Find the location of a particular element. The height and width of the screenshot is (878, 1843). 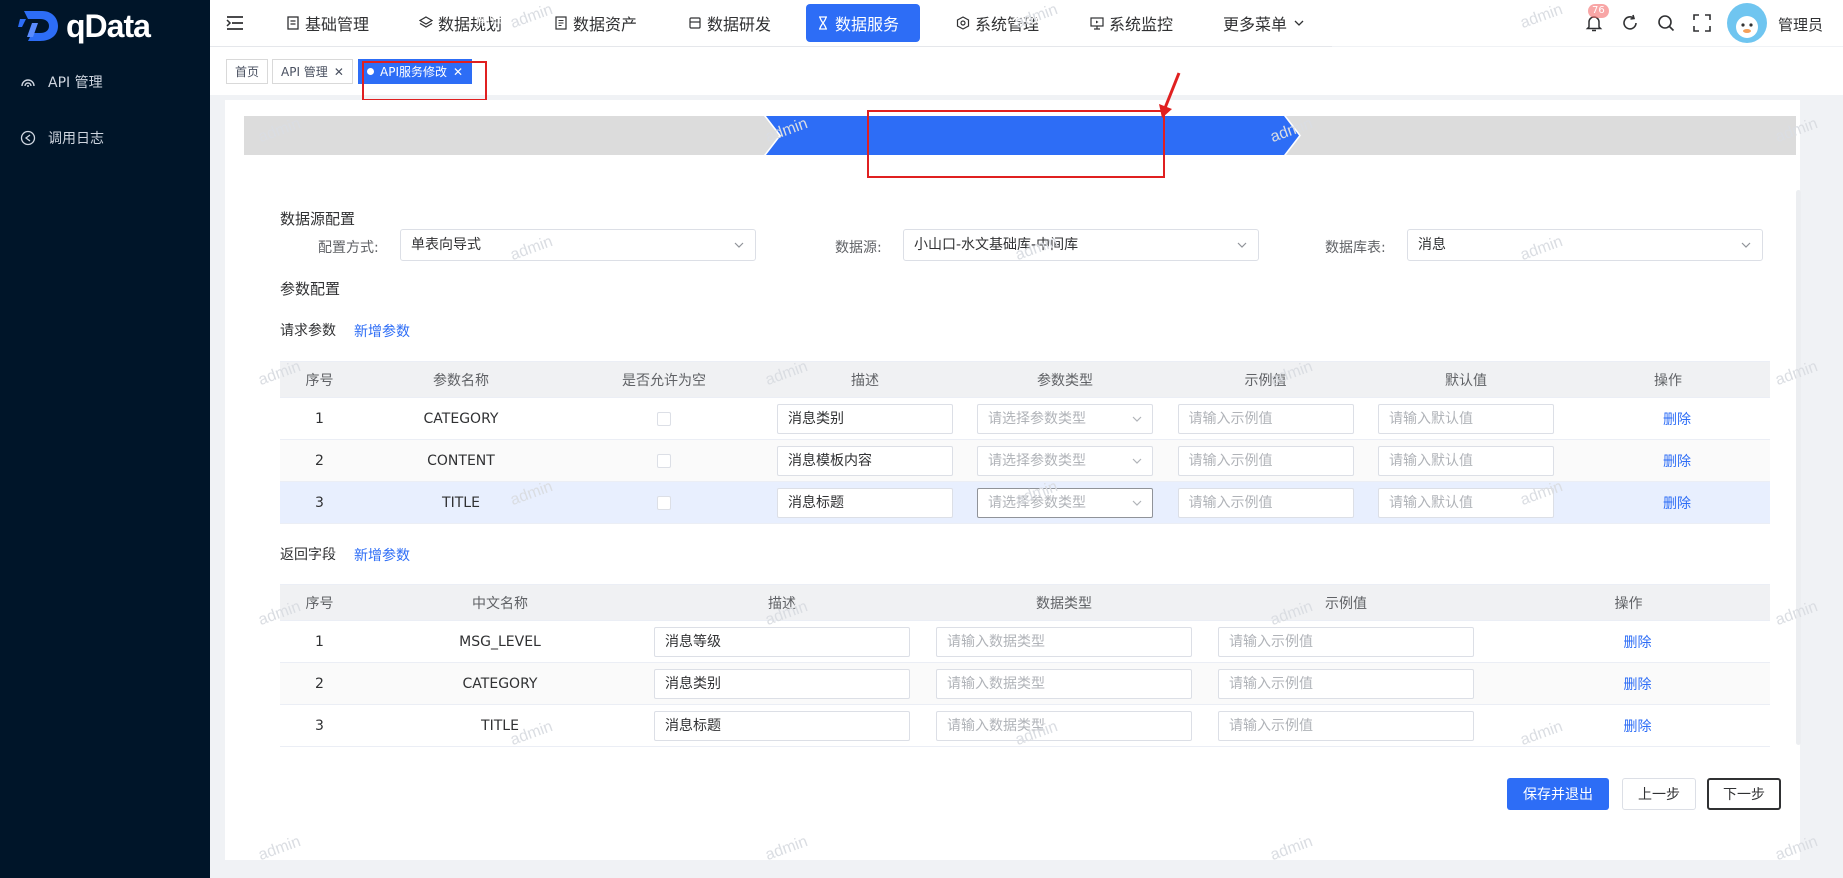

field-name: TITLE is located at coordinates (500, 725).